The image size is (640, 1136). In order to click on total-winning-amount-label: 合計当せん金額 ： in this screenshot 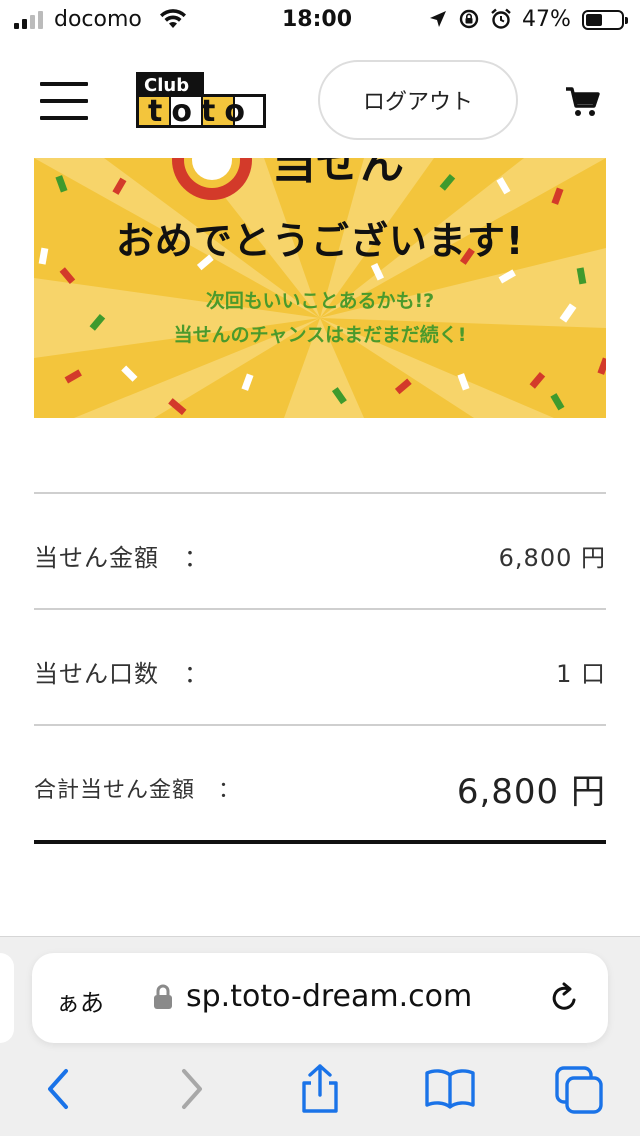, I will do `click(138, 790)`.